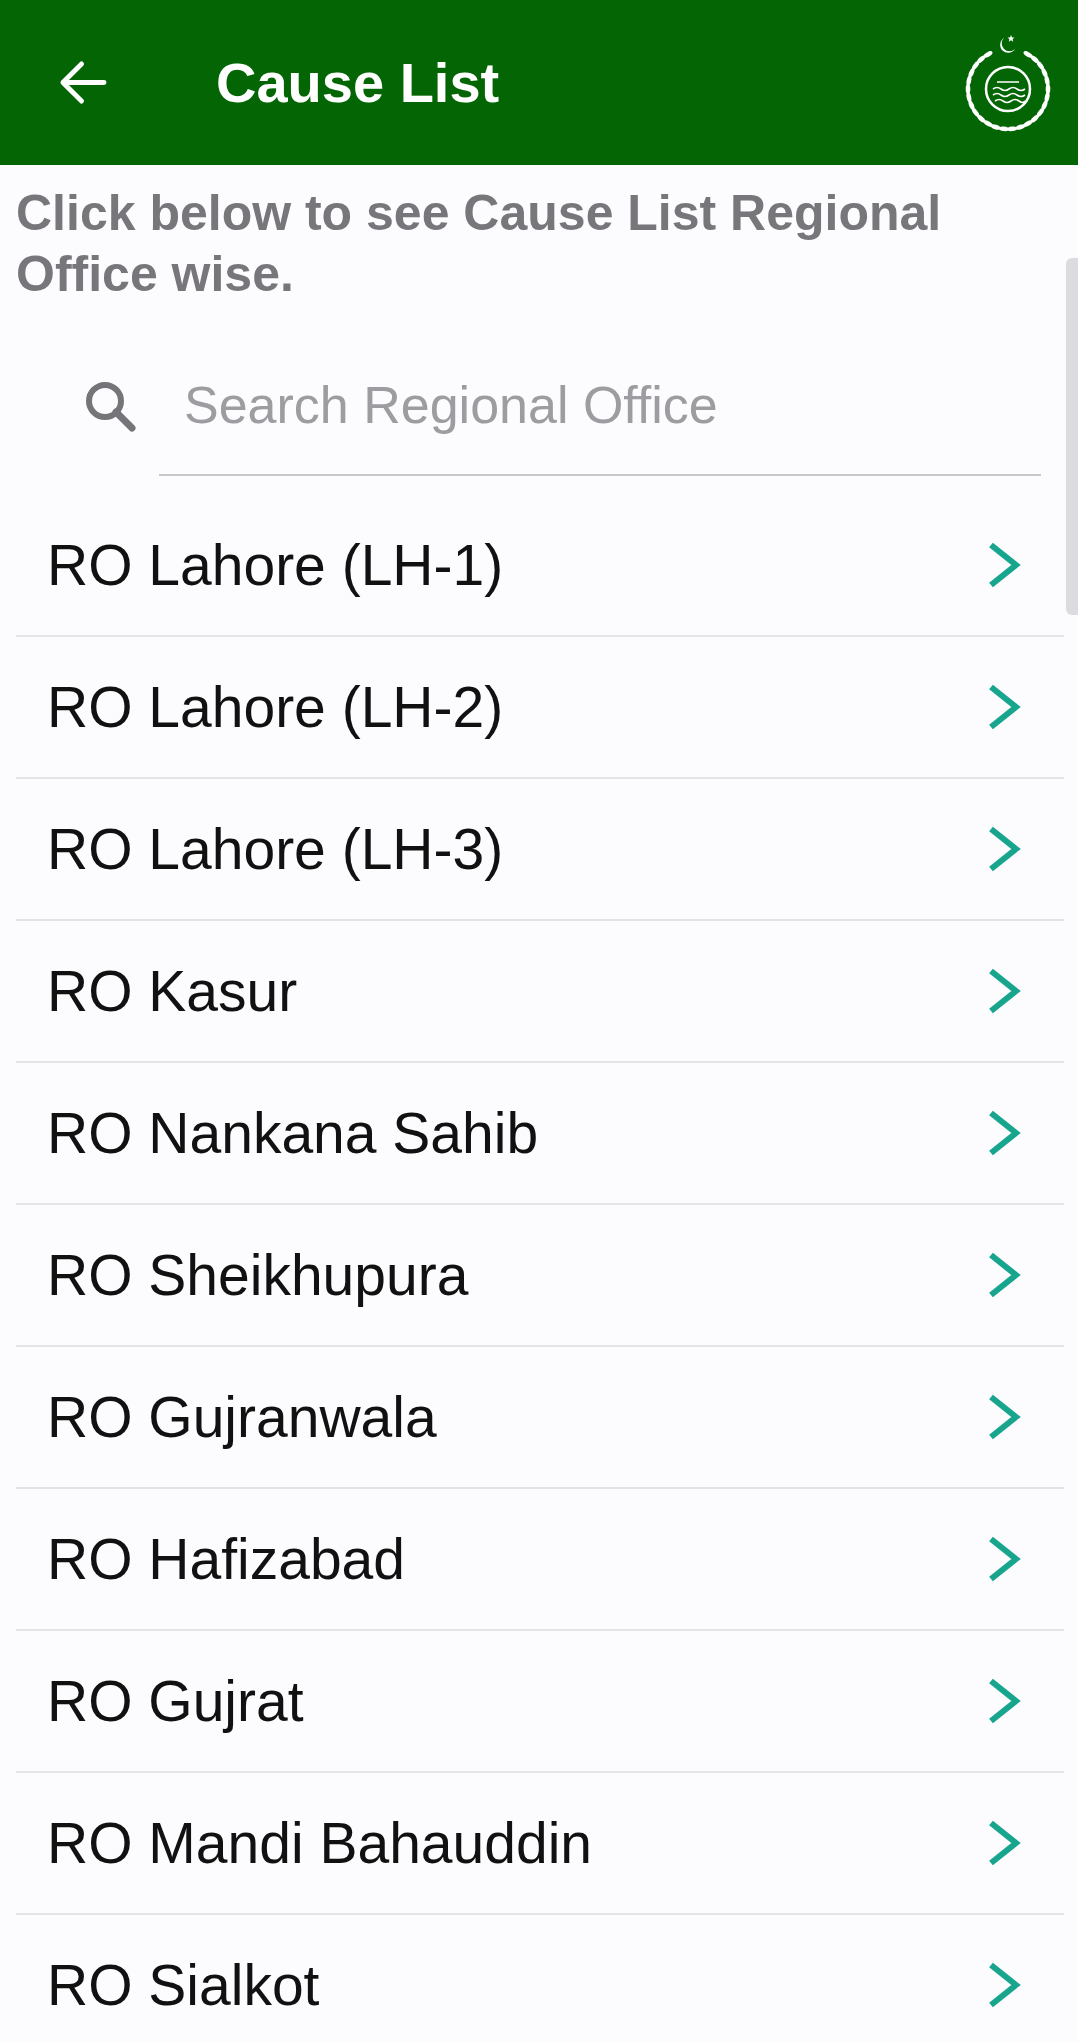 The height and width of the screenshot is (2042, 1078). Describe the element at coordinates (540, 1276) in the screenshot. I see `office-list-item: RO Sheikhupura` at that location.